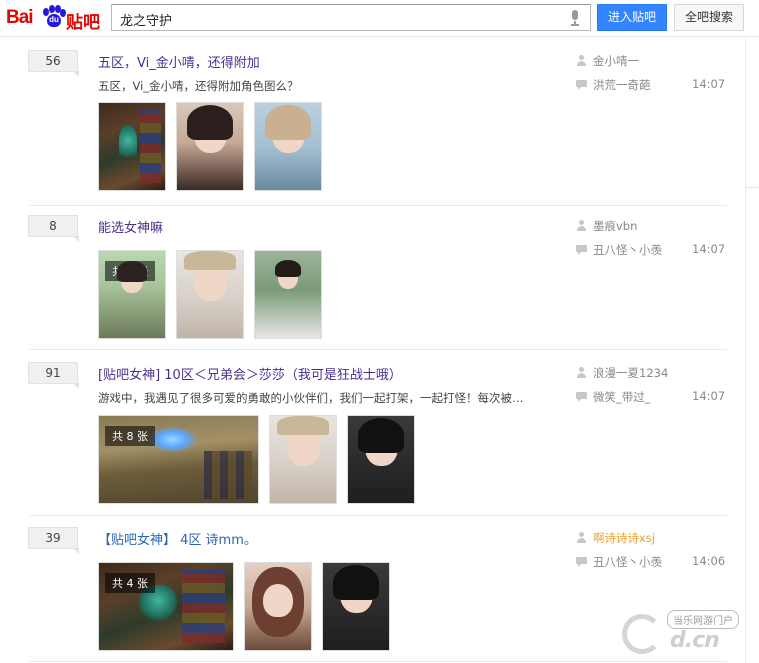 This screenshot has height=663, width=759. Describe the element at coordinates (745, 350) in the screenshot. I see `content-right-border` at that location.